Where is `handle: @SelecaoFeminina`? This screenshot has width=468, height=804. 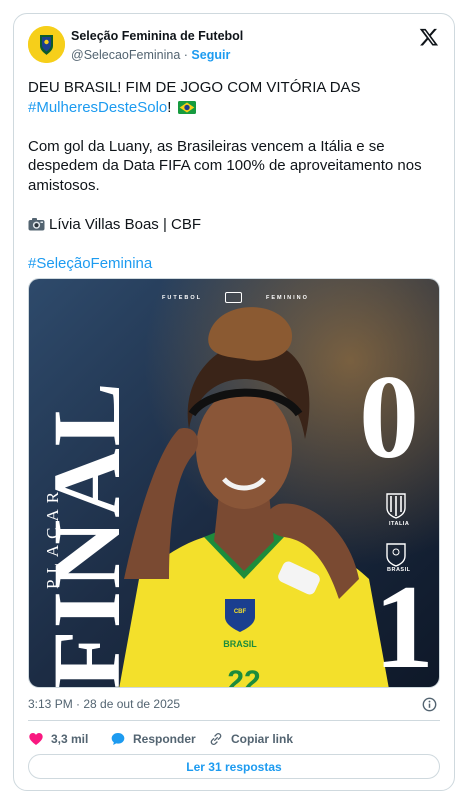
handle: @SelecaoFeminina is located at coordinates (125, 55).